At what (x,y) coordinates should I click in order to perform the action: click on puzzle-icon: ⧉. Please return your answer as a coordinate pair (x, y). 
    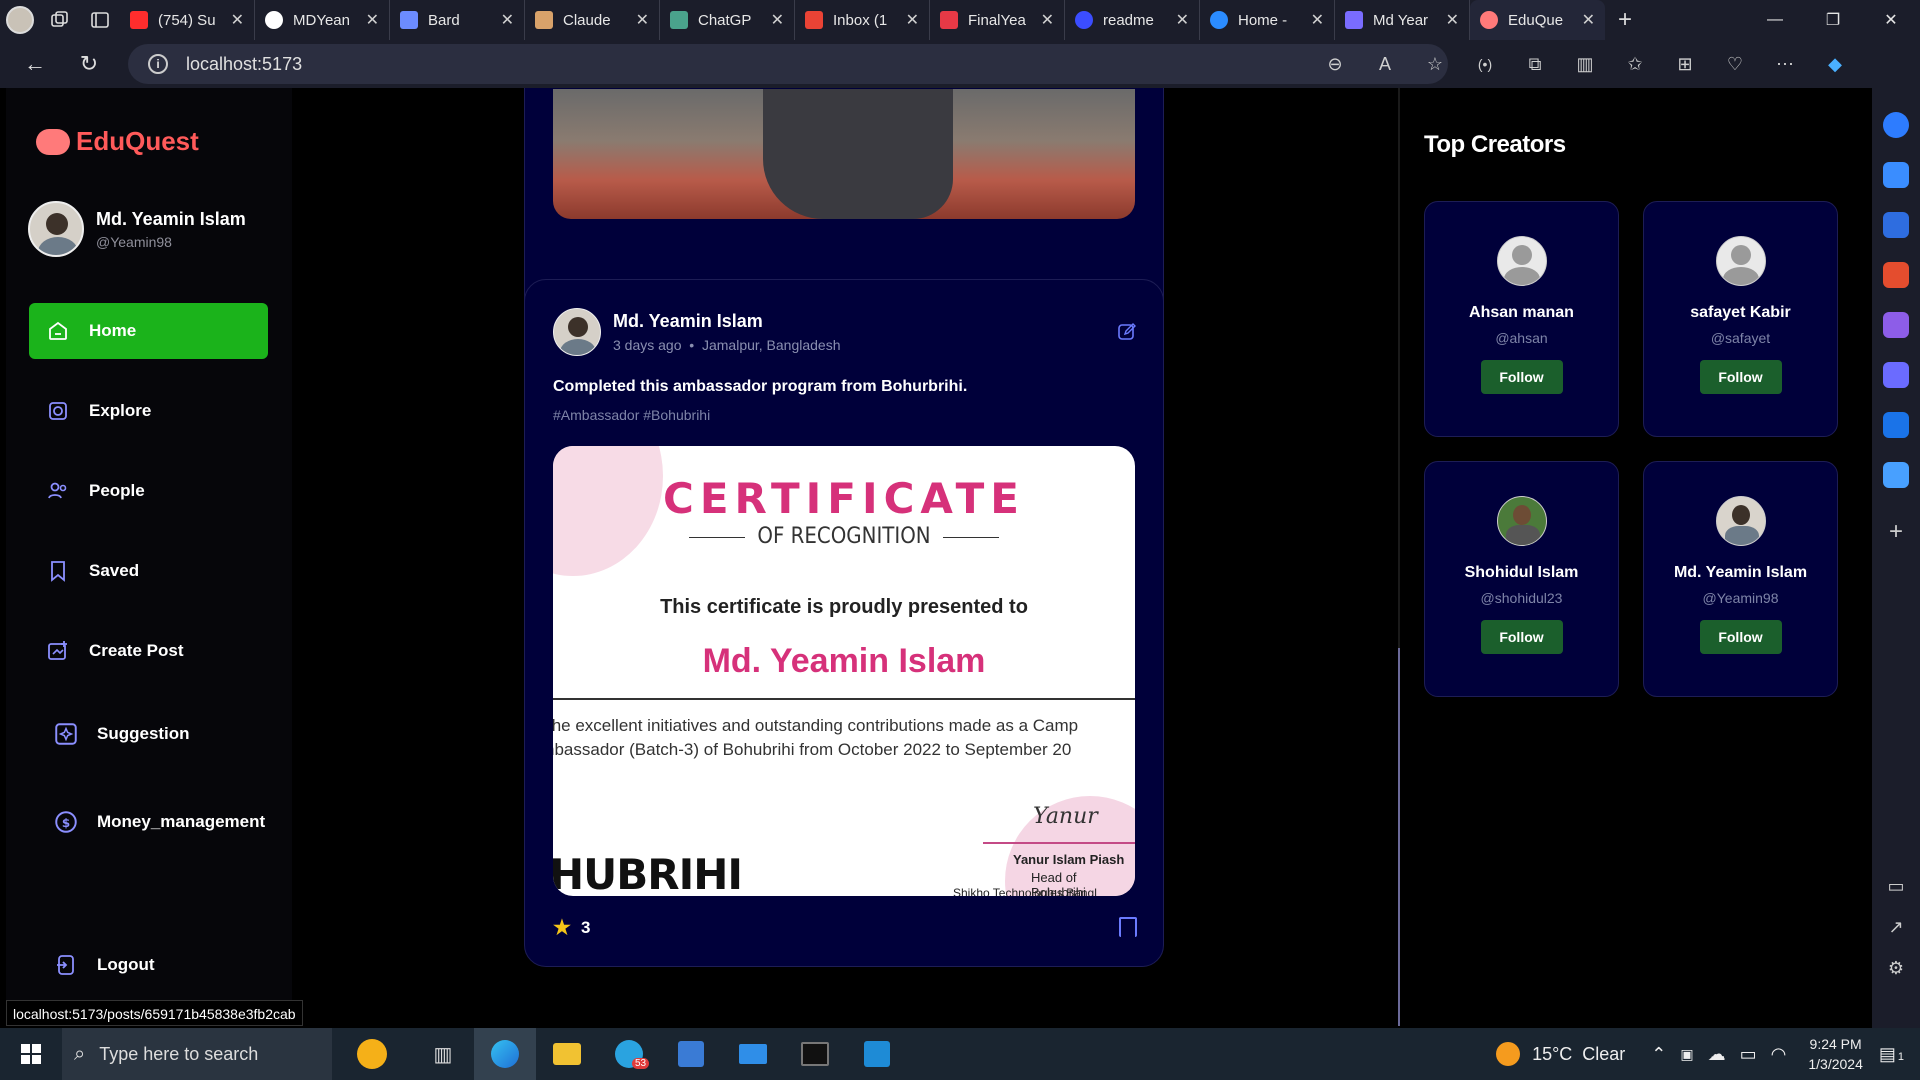
    Looking at the image, I should click on (1535, 64).